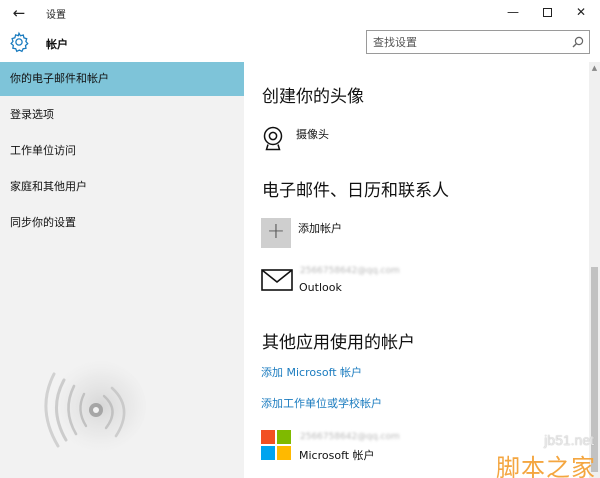 This screenshot has width=600, height=478. Describe the element at coordinates (468, 42) in the screenshot. I see `search-input` at that location.